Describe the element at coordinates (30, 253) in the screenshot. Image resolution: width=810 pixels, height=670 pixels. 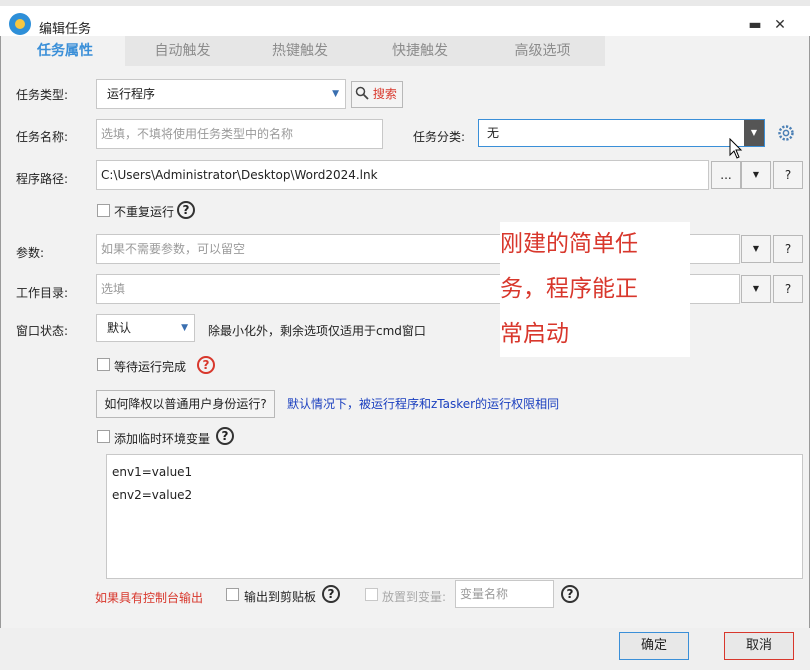
I see `params-label: 参数:` at that location.